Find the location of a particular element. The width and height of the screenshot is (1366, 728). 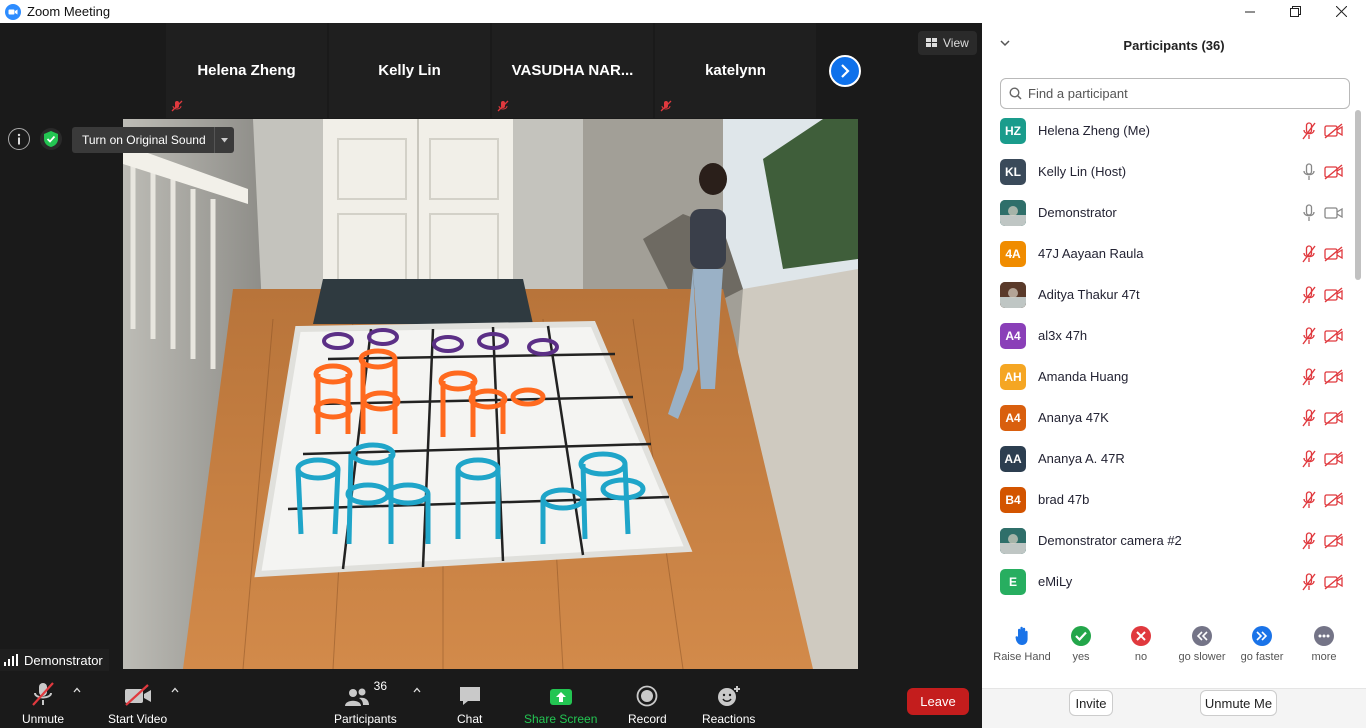

leave-button: Leave is located at coordinates (938, 701).